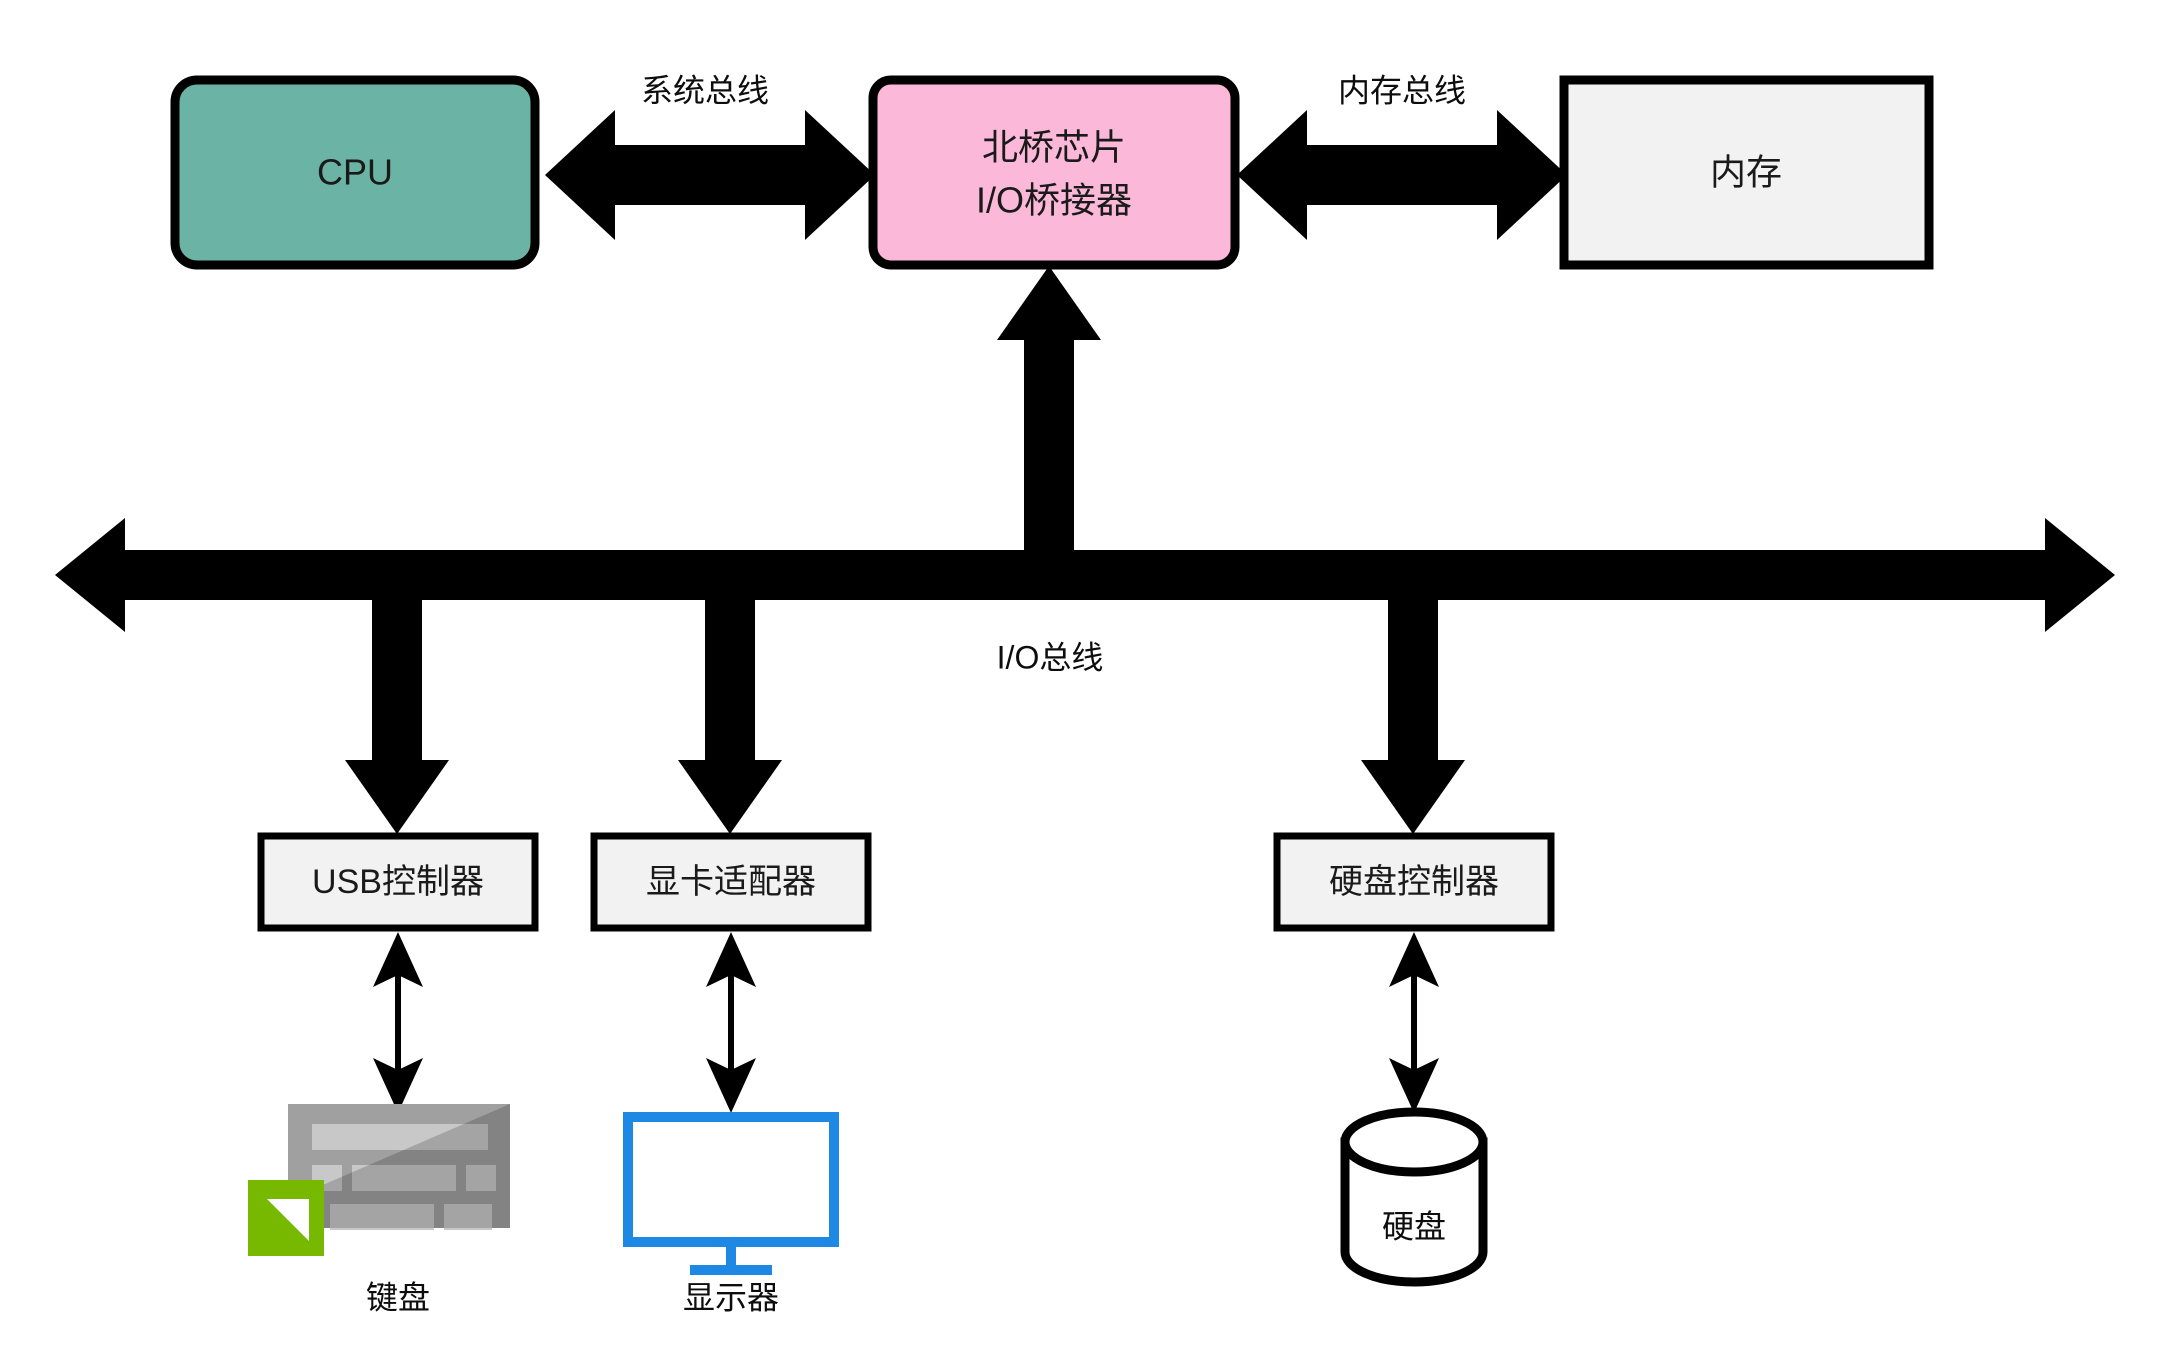 Image resolution: width=2170 pixels, height=1372 pixels. What do you see at coordinates (397, 717) in the screenshot?
I see `io-bus-drop-usb-arrow` at bounding box center [397, 717].